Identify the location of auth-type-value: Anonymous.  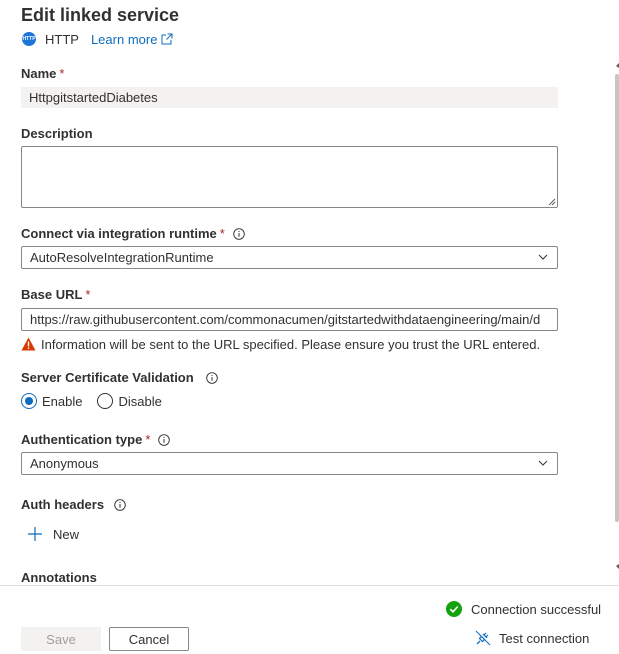
(64, 463).